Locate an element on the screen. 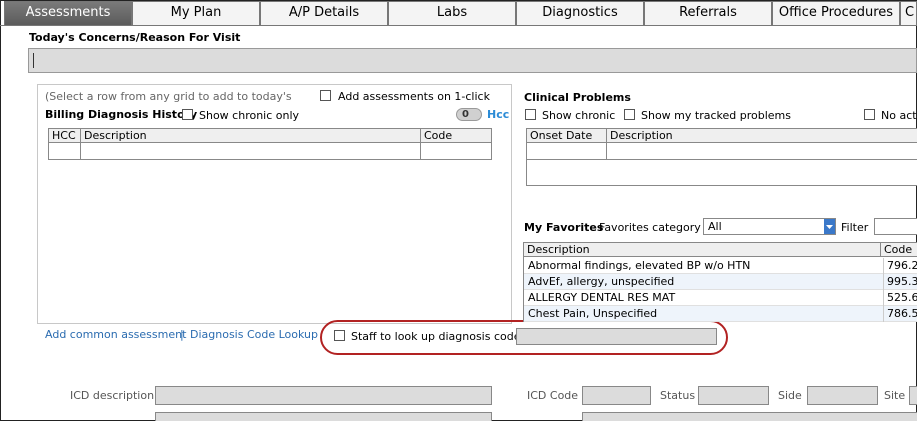 The height and width of the screenshot is (421, 917). tab-office-procedures: Office Procedures is located at coordinates (836, 13).